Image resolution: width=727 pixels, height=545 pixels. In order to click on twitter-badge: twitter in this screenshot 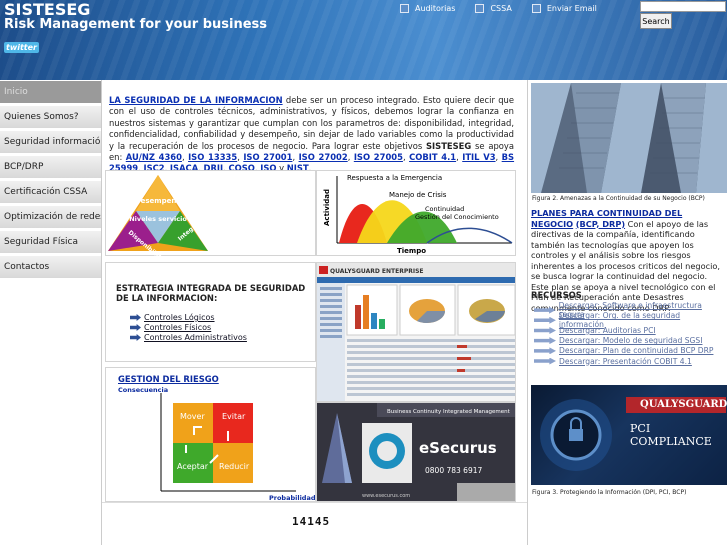, I will do `click(21, 47)`.